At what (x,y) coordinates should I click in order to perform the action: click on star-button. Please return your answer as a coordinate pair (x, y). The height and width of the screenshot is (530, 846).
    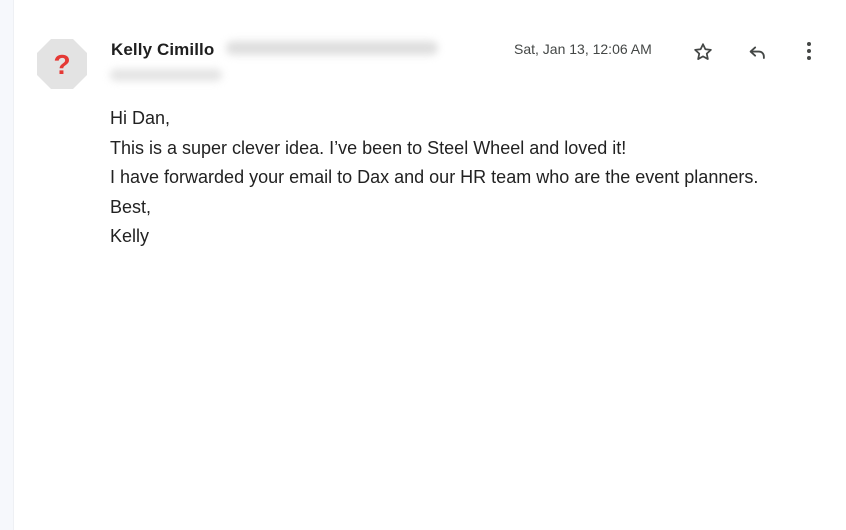
    Looking at the image, I should click on (703, 52).